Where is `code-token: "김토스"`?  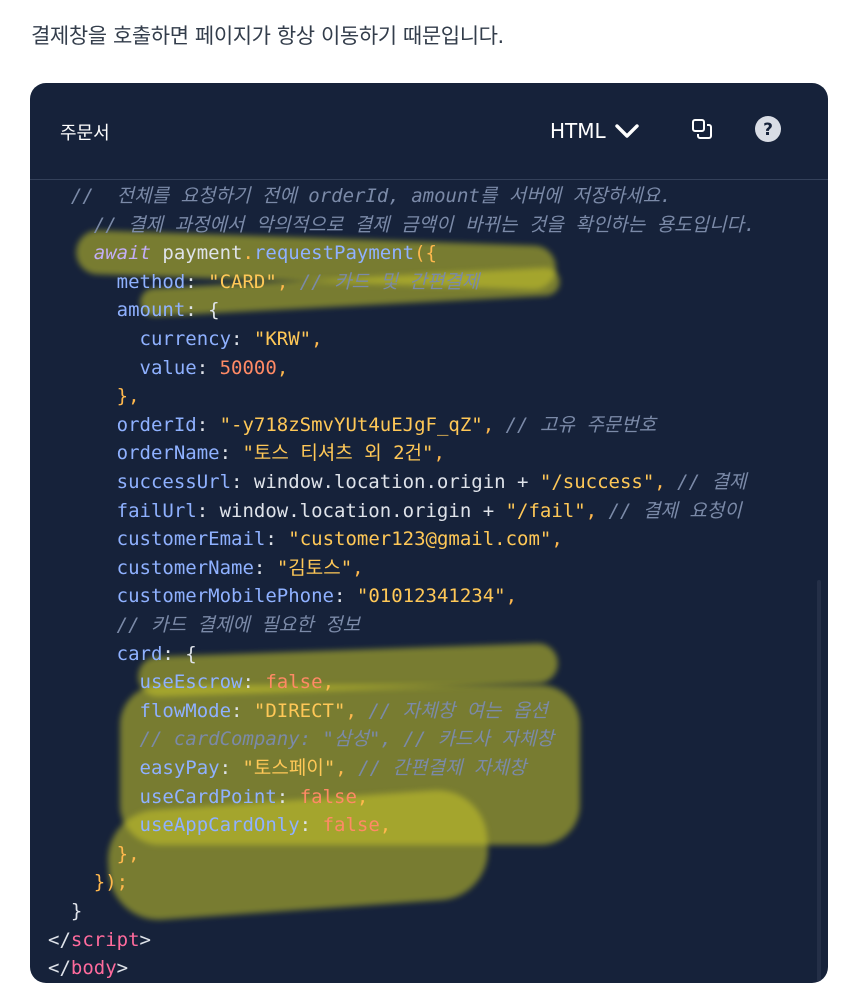
code-token: "김토스" is located at coordinates (314, 567).